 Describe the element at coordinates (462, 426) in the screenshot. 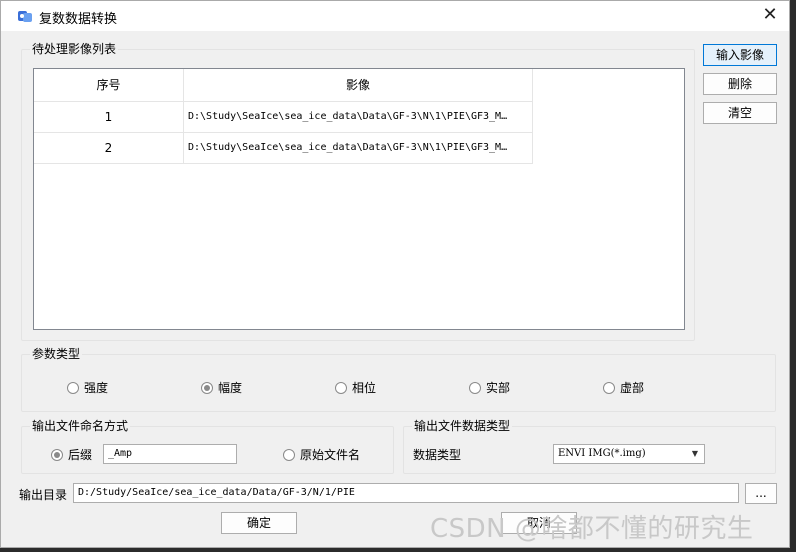

I see `output-data-type-group-title: 输出文件数据类型` at that location.